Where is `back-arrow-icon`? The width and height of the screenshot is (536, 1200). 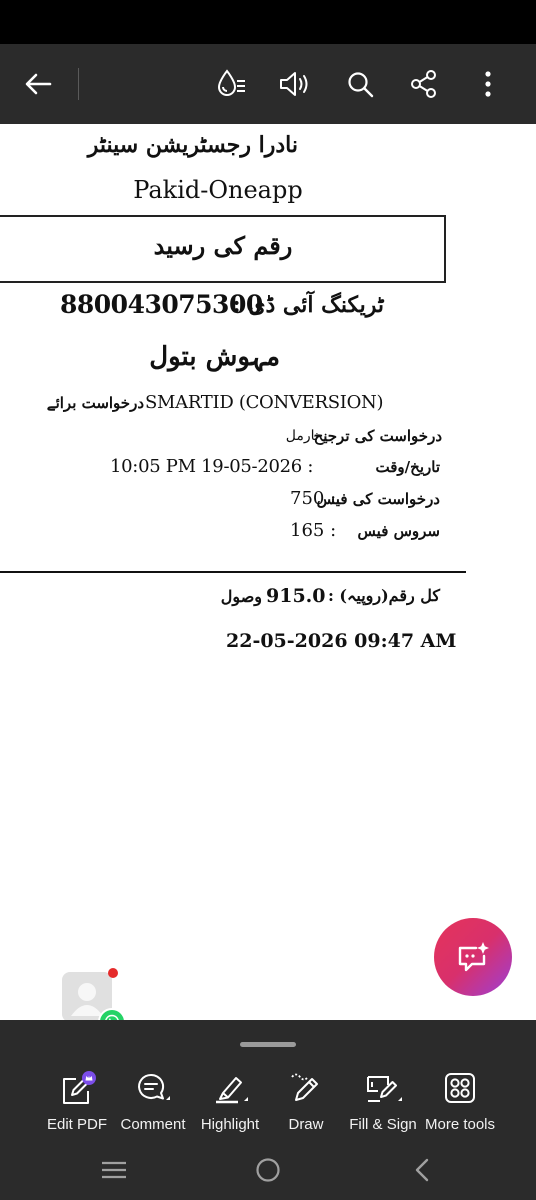 back-arrow-icon is located at coordinates (38, 84).